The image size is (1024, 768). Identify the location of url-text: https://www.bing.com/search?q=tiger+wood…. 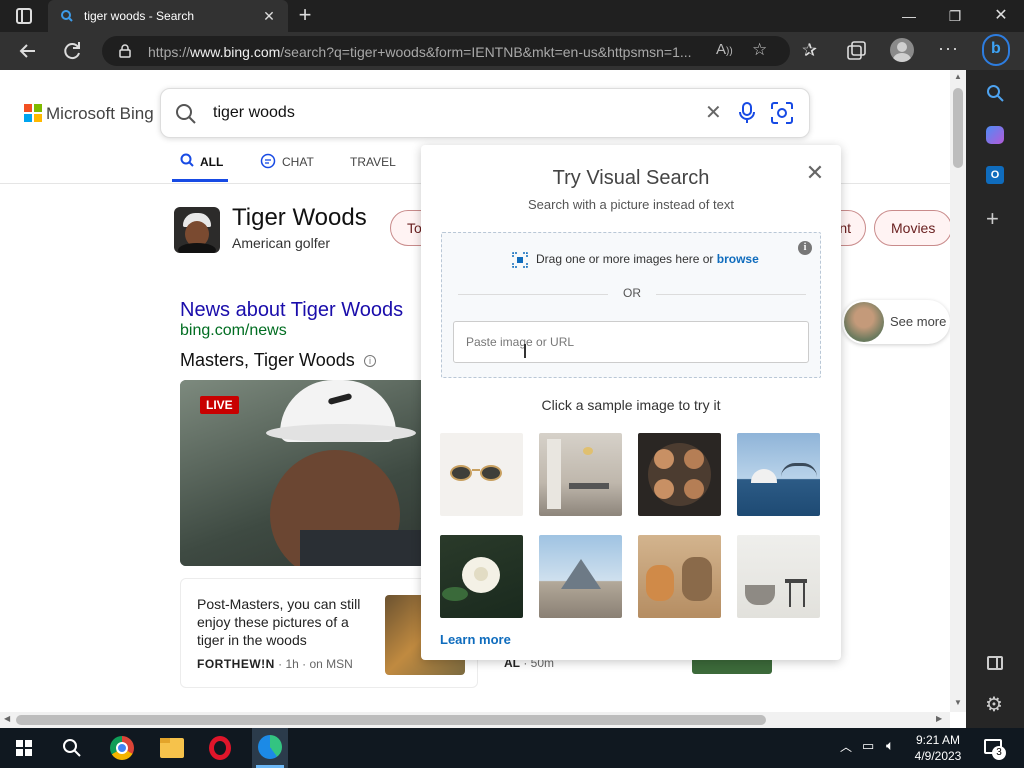
(420, 52).